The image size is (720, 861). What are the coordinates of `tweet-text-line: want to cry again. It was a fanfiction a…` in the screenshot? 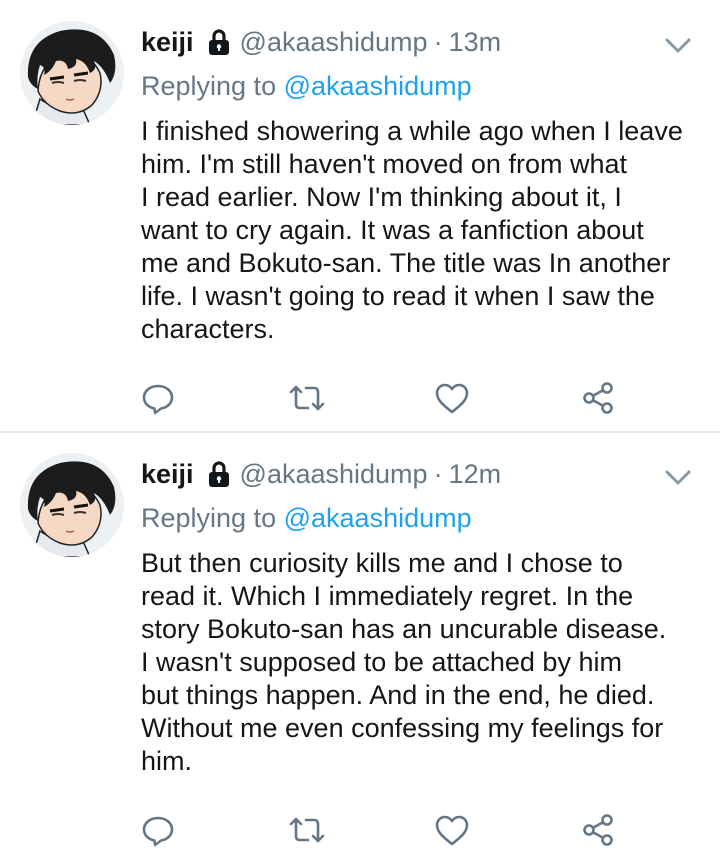 It's located at (392, 230).